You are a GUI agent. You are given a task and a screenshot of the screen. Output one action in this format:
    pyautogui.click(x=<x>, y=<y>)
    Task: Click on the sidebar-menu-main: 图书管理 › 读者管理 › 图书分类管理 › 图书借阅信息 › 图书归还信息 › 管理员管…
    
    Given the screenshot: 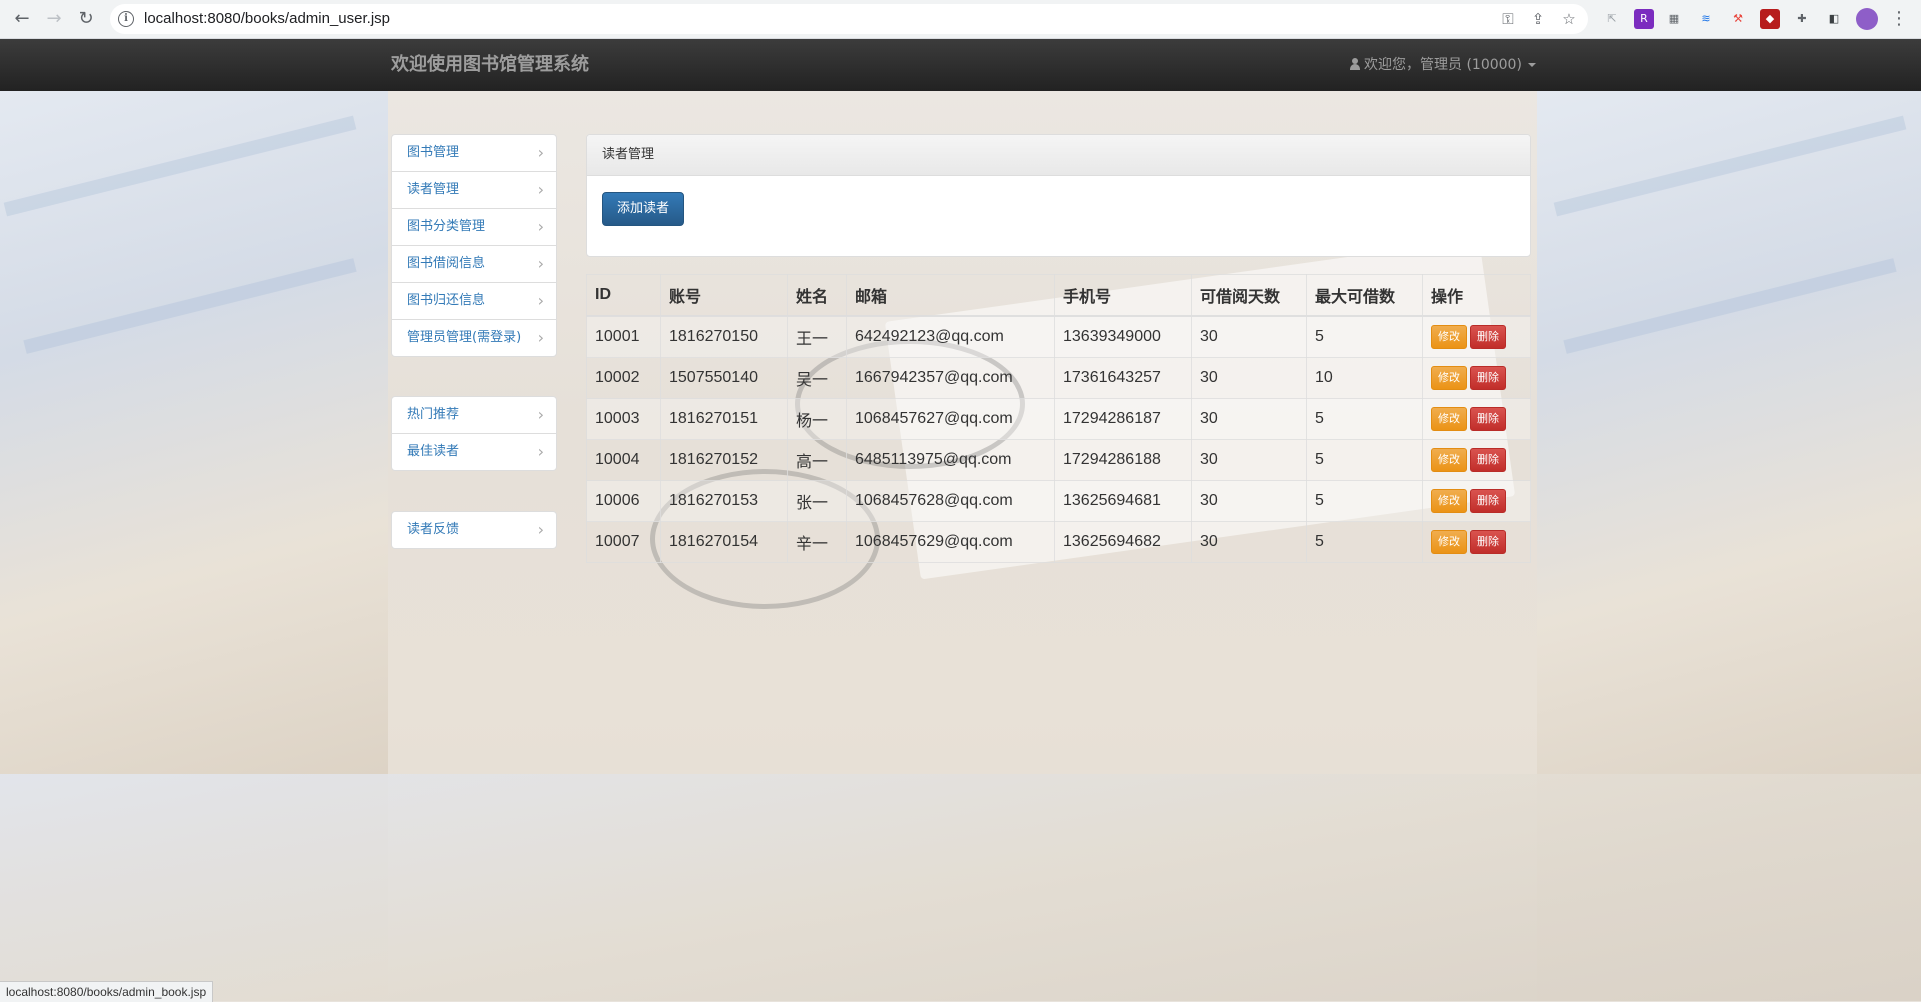 What is the action you would take?
    pyautogui.click(x=474, y=245)
    